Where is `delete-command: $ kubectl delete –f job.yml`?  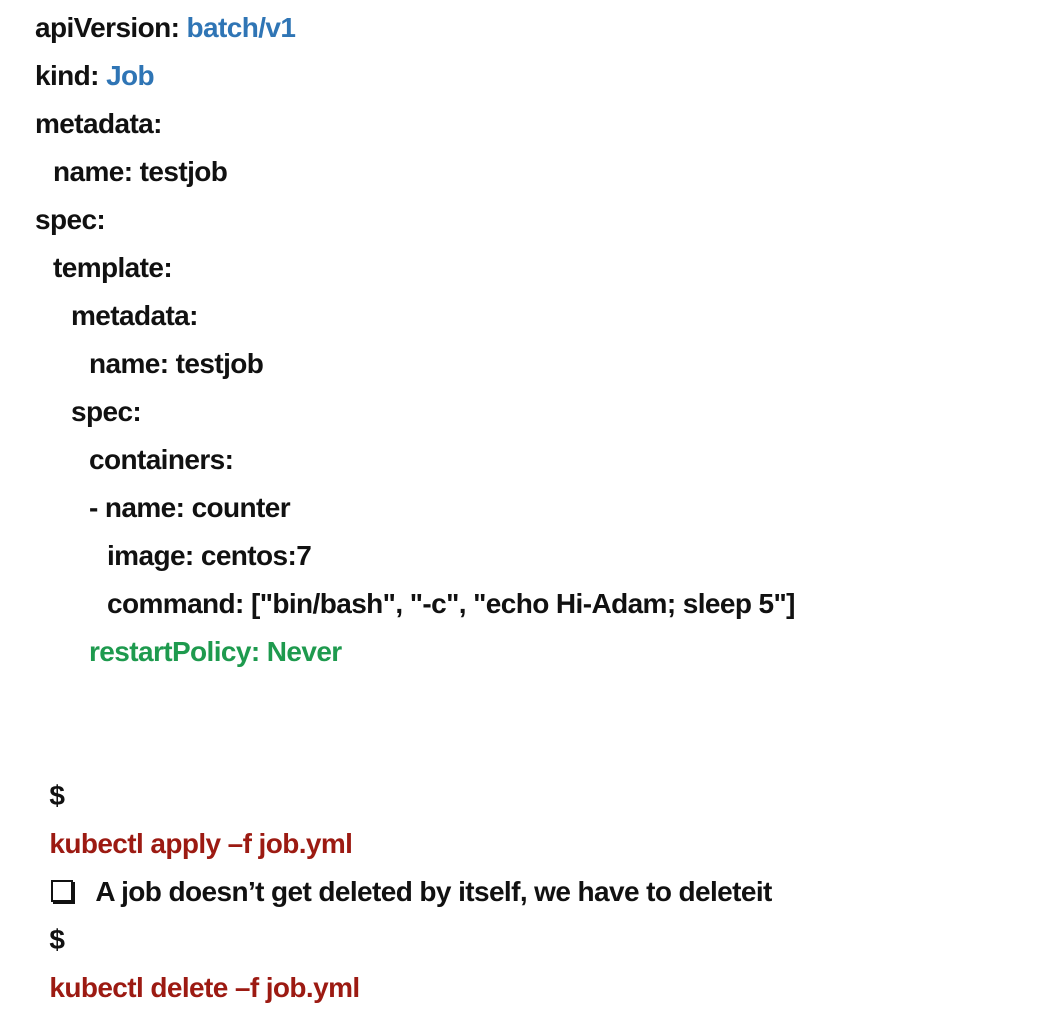
delete-command: $ kubectl delete –f job.yml is located at coordinates (197, 935).